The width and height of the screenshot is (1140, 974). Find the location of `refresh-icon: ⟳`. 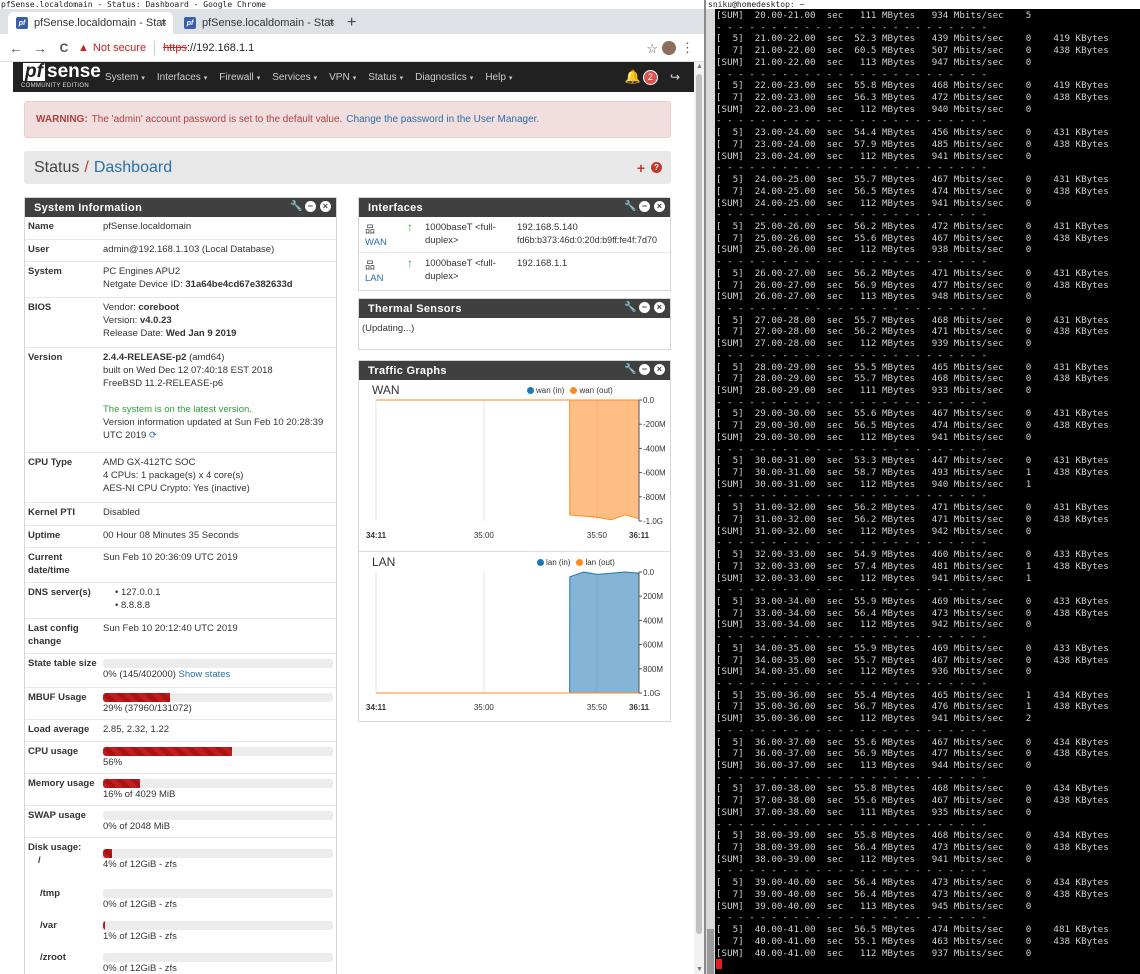

refresh-icon: ⟳ is located at coordinates (153, 435).